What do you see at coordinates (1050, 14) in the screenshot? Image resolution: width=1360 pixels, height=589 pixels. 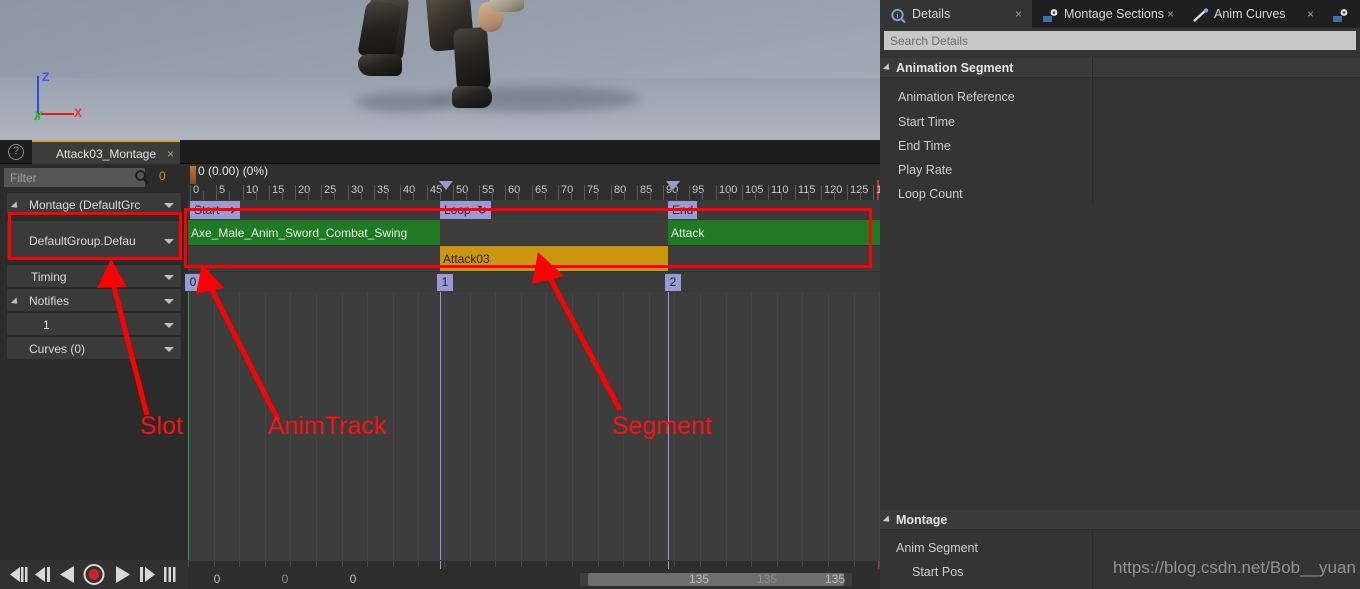 I see `sections-icon` at bounding box center [1050, 14].